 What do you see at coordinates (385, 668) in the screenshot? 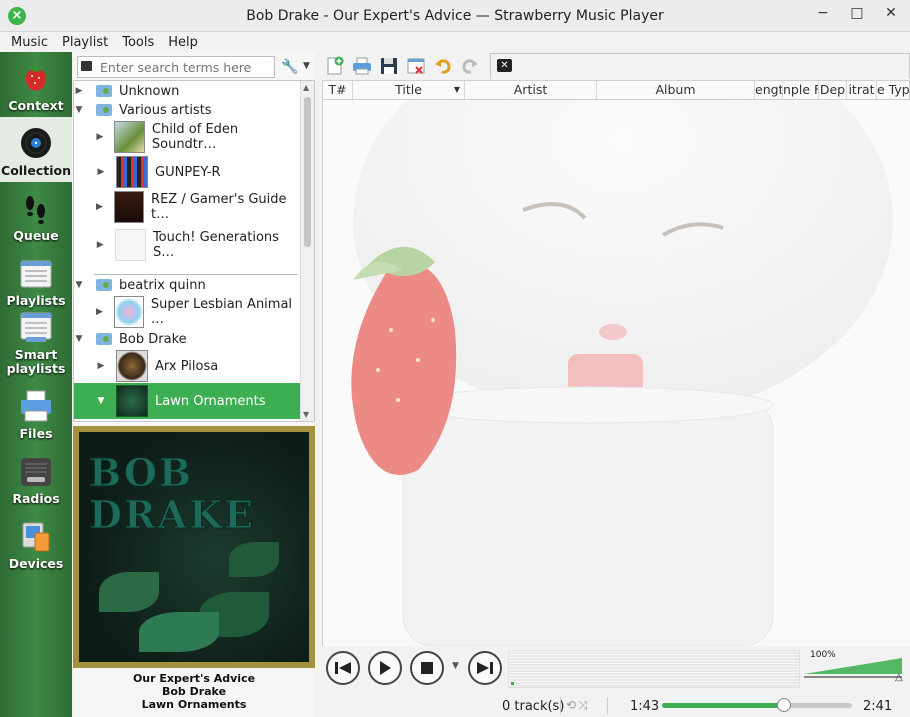
I see `play-button` at bounding box center [385, 668].